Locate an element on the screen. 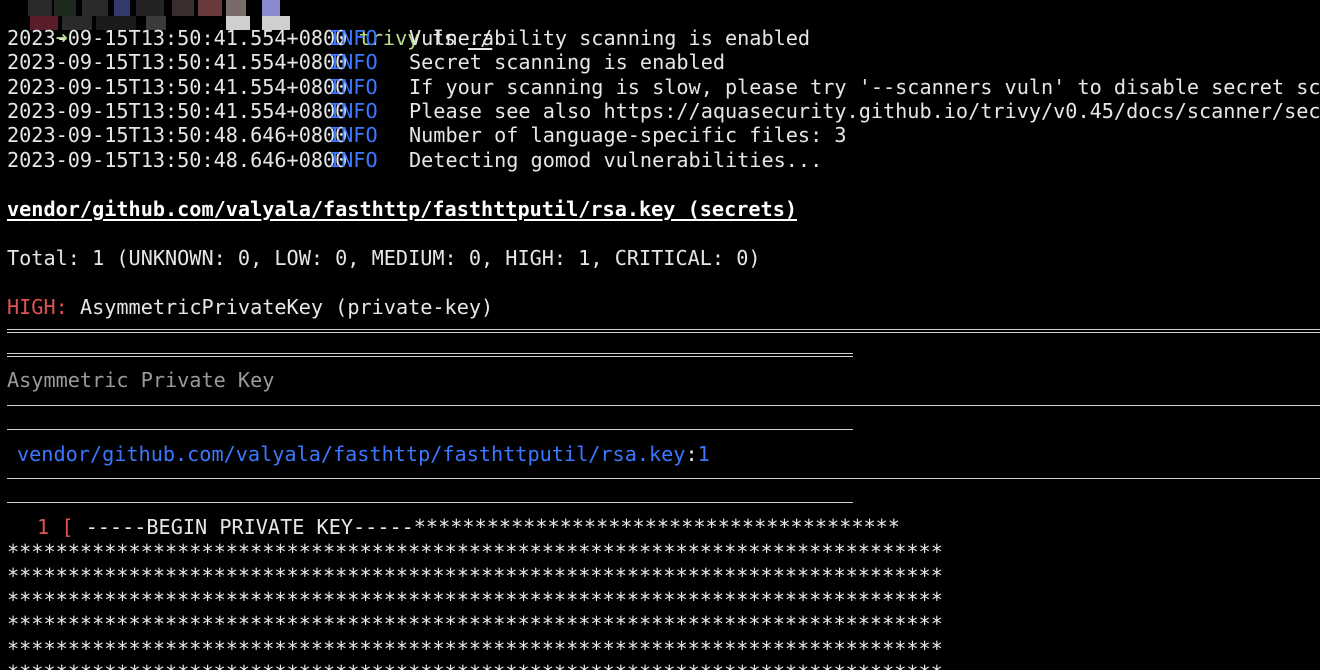 This screenshot has height=670, width=1320. code-bracket: [ is located at coordinates (67, 527).